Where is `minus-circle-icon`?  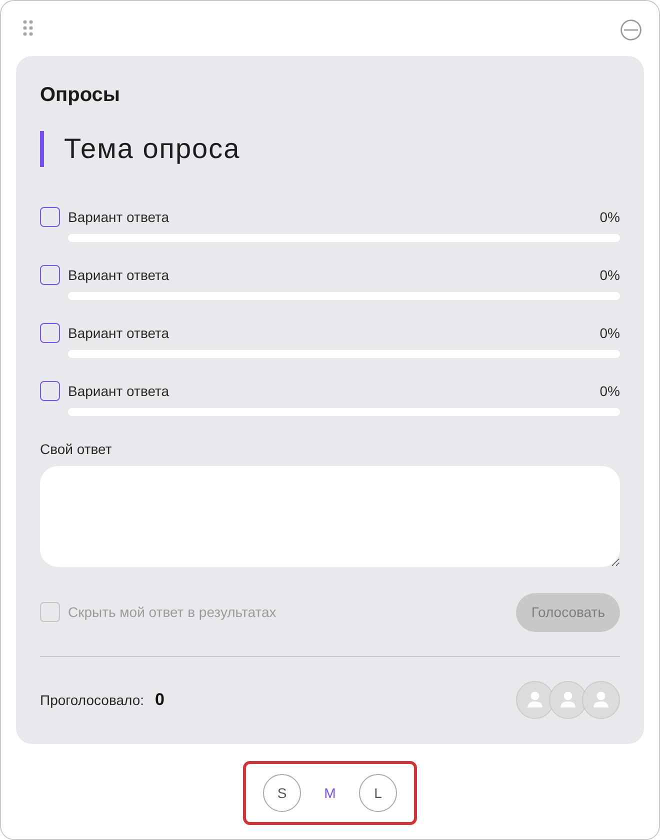 minus-circle-icon is located at coordinates (631, 30).